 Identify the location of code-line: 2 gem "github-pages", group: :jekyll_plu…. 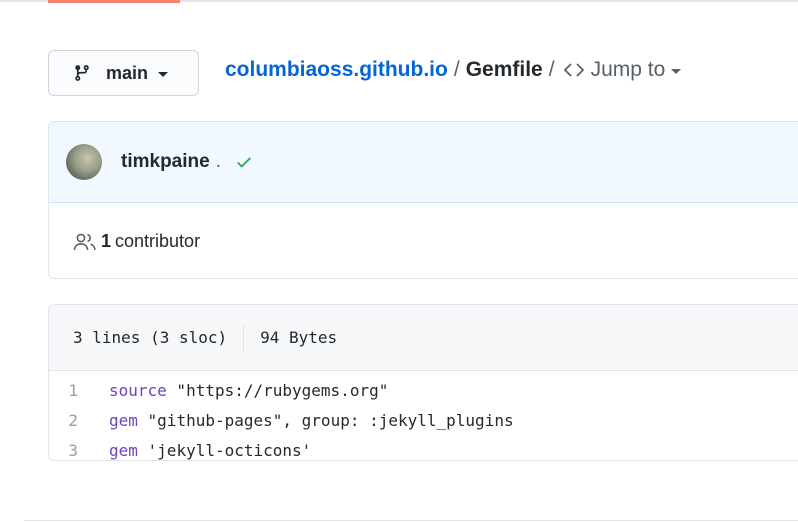
(423, 420).